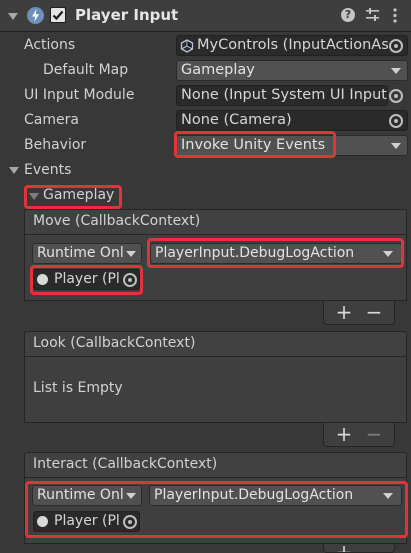 Image resolution: width=411 pixels, height=553 pixels. What do you see at coordinates (58, 15) in the screenshot?
I see `enabled-checkbox` at bounding box center [58, 15].